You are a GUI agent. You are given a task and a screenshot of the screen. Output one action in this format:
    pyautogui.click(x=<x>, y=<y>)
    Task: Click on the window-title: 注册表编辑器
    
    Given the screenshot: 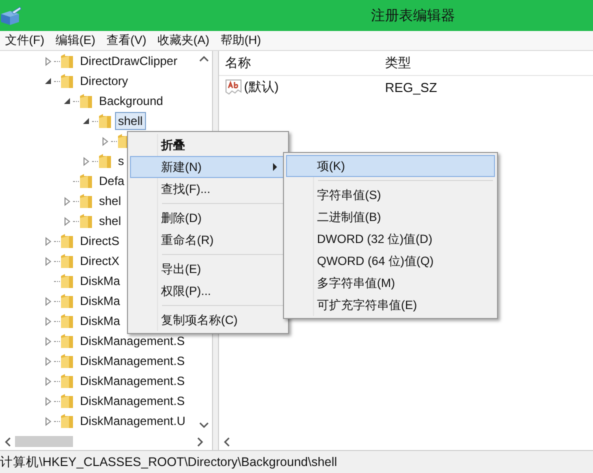 What is the action you would take?
    pyautogui.click(x=413, y=15)
    